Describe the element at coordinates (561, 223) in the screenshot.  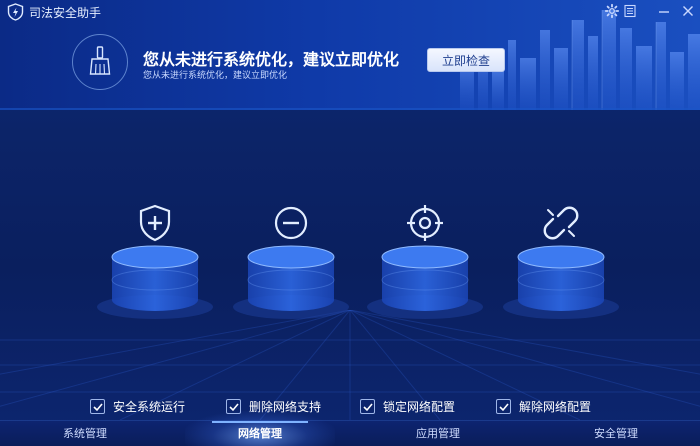
I see `broken-link-icon` at that location.